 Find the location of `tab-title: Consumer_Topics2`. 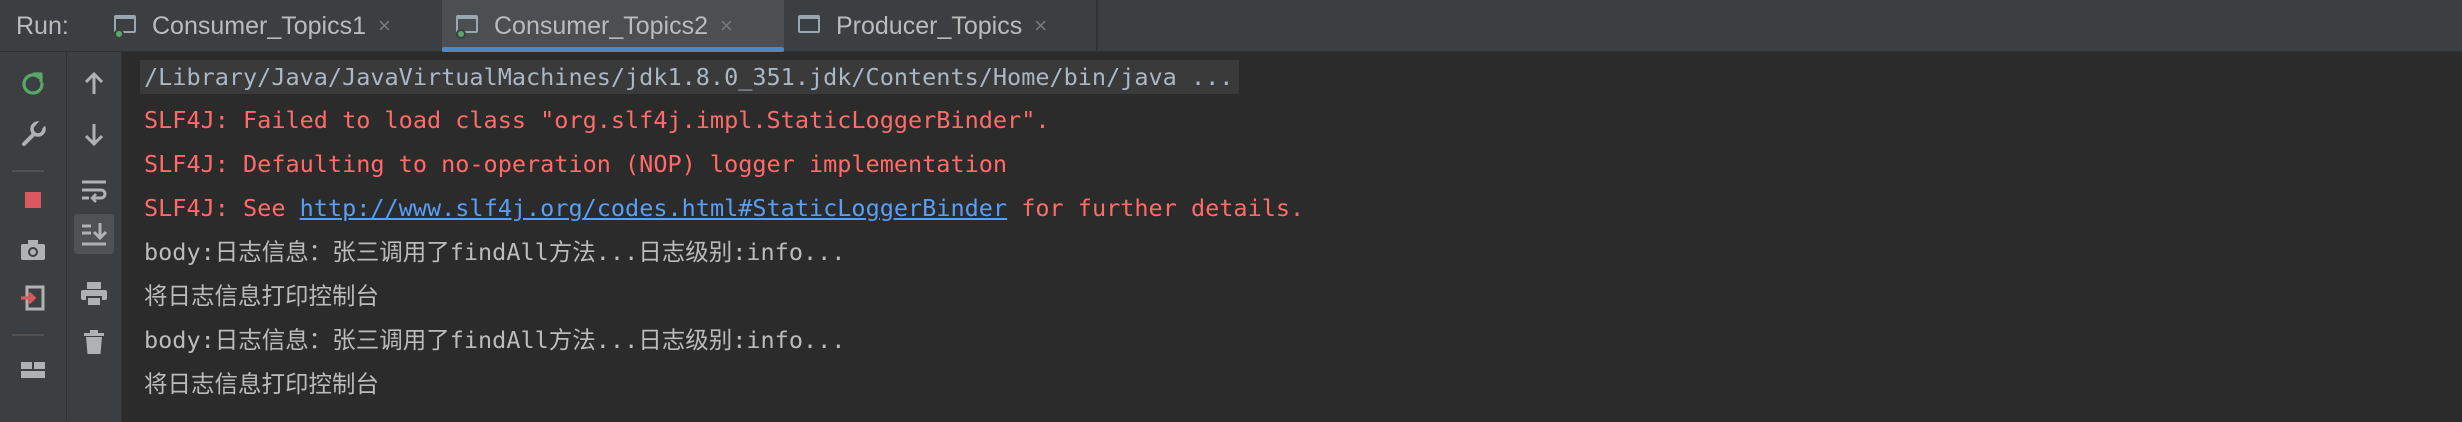

tab-title: Consumer_Topics2 is located at coordinates (601, 25).